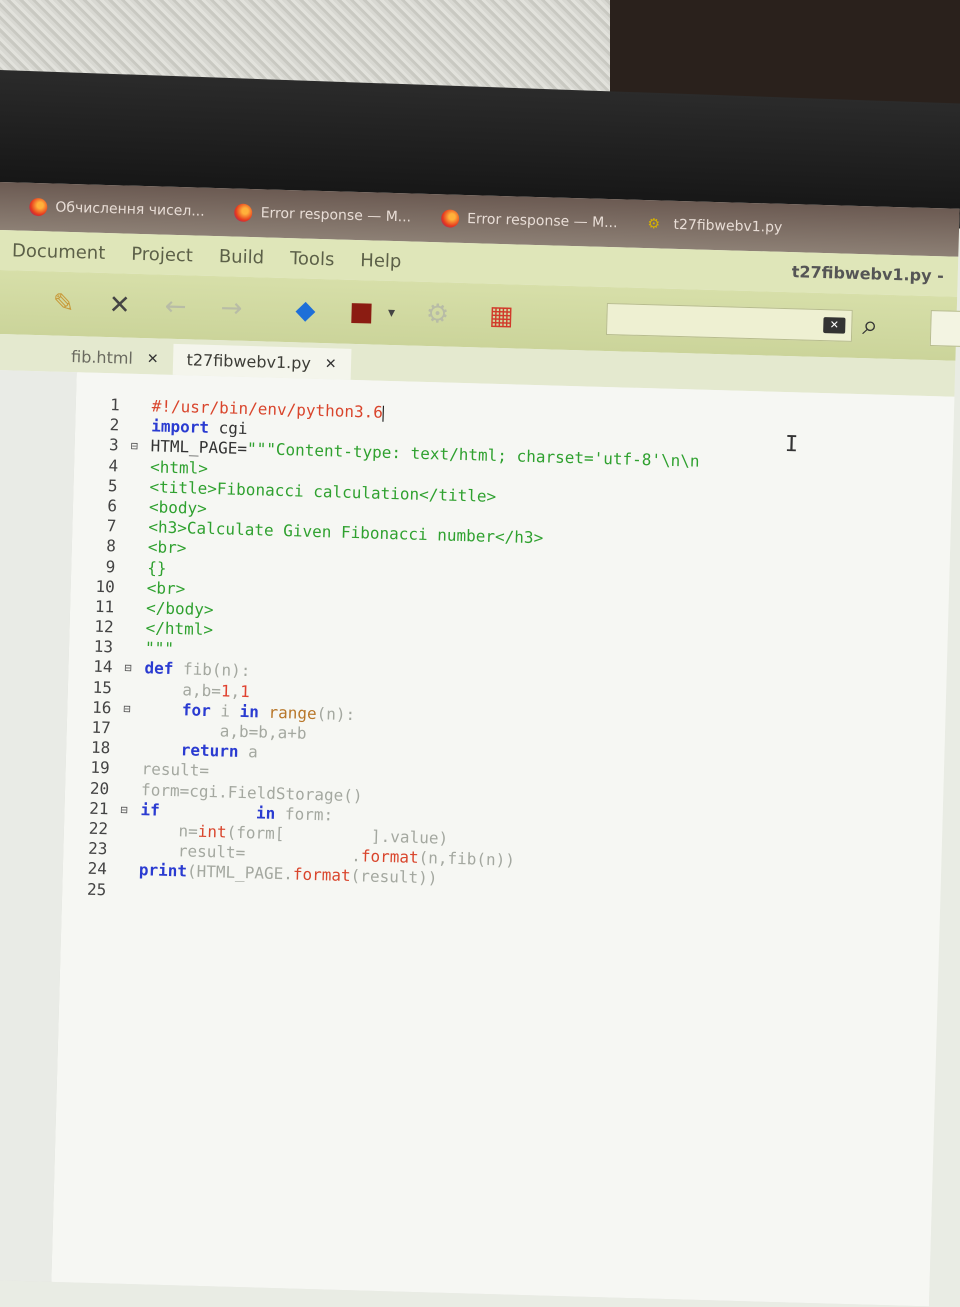  I want to click on code-token: range, so click(287, 712).